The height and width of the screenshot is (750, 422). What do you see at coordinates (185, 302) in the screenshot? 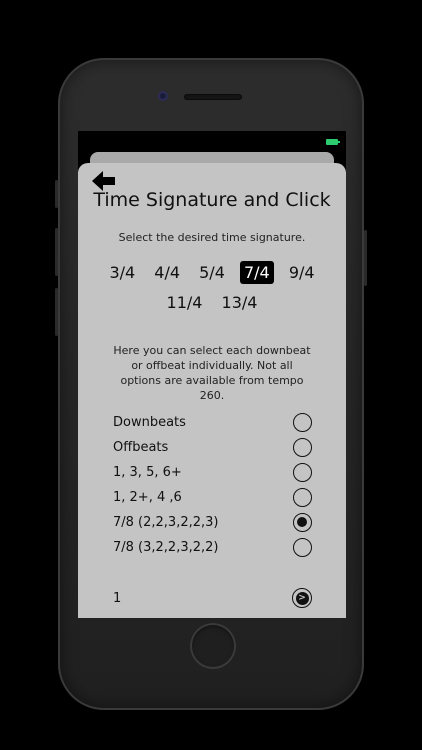
I see `signature-11-4: 11/4` at bounding box center [185, 302].